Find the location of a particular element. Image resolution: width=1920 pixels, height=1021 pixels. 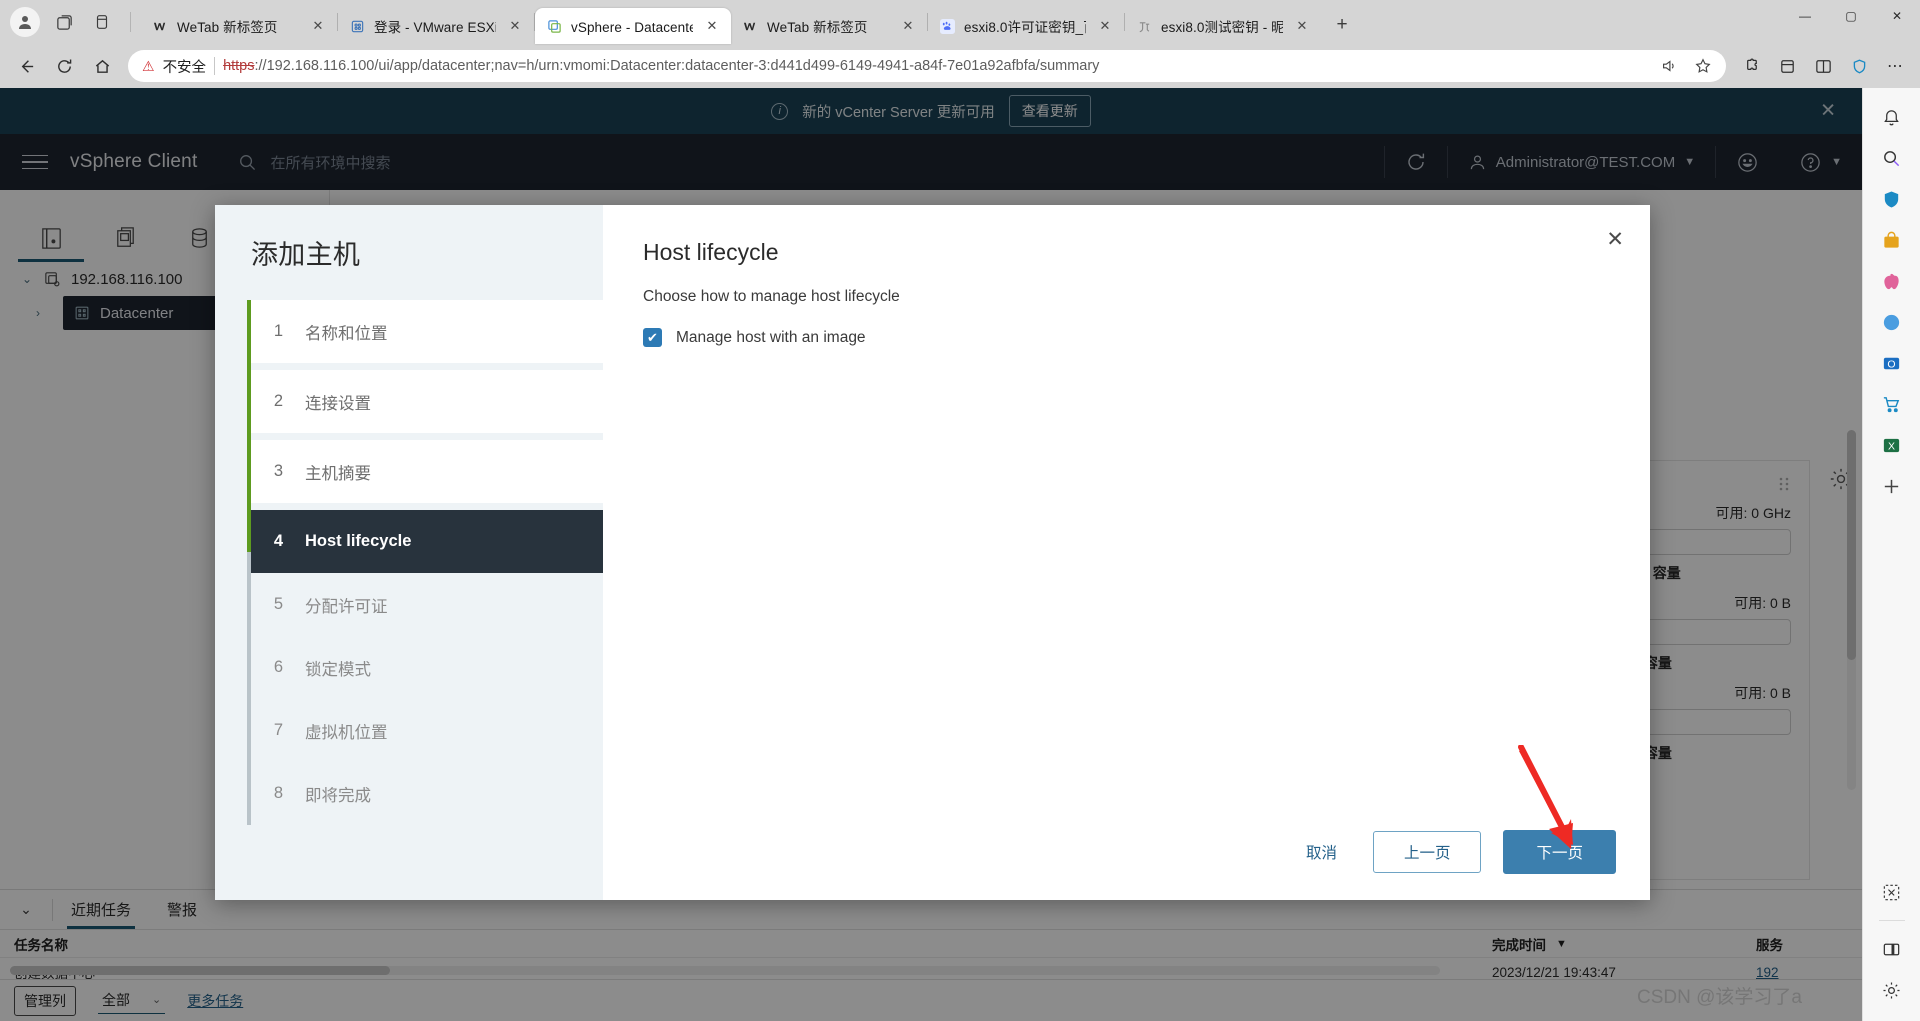

step-label: 分配许可证 is located at coordinates (346, 606).